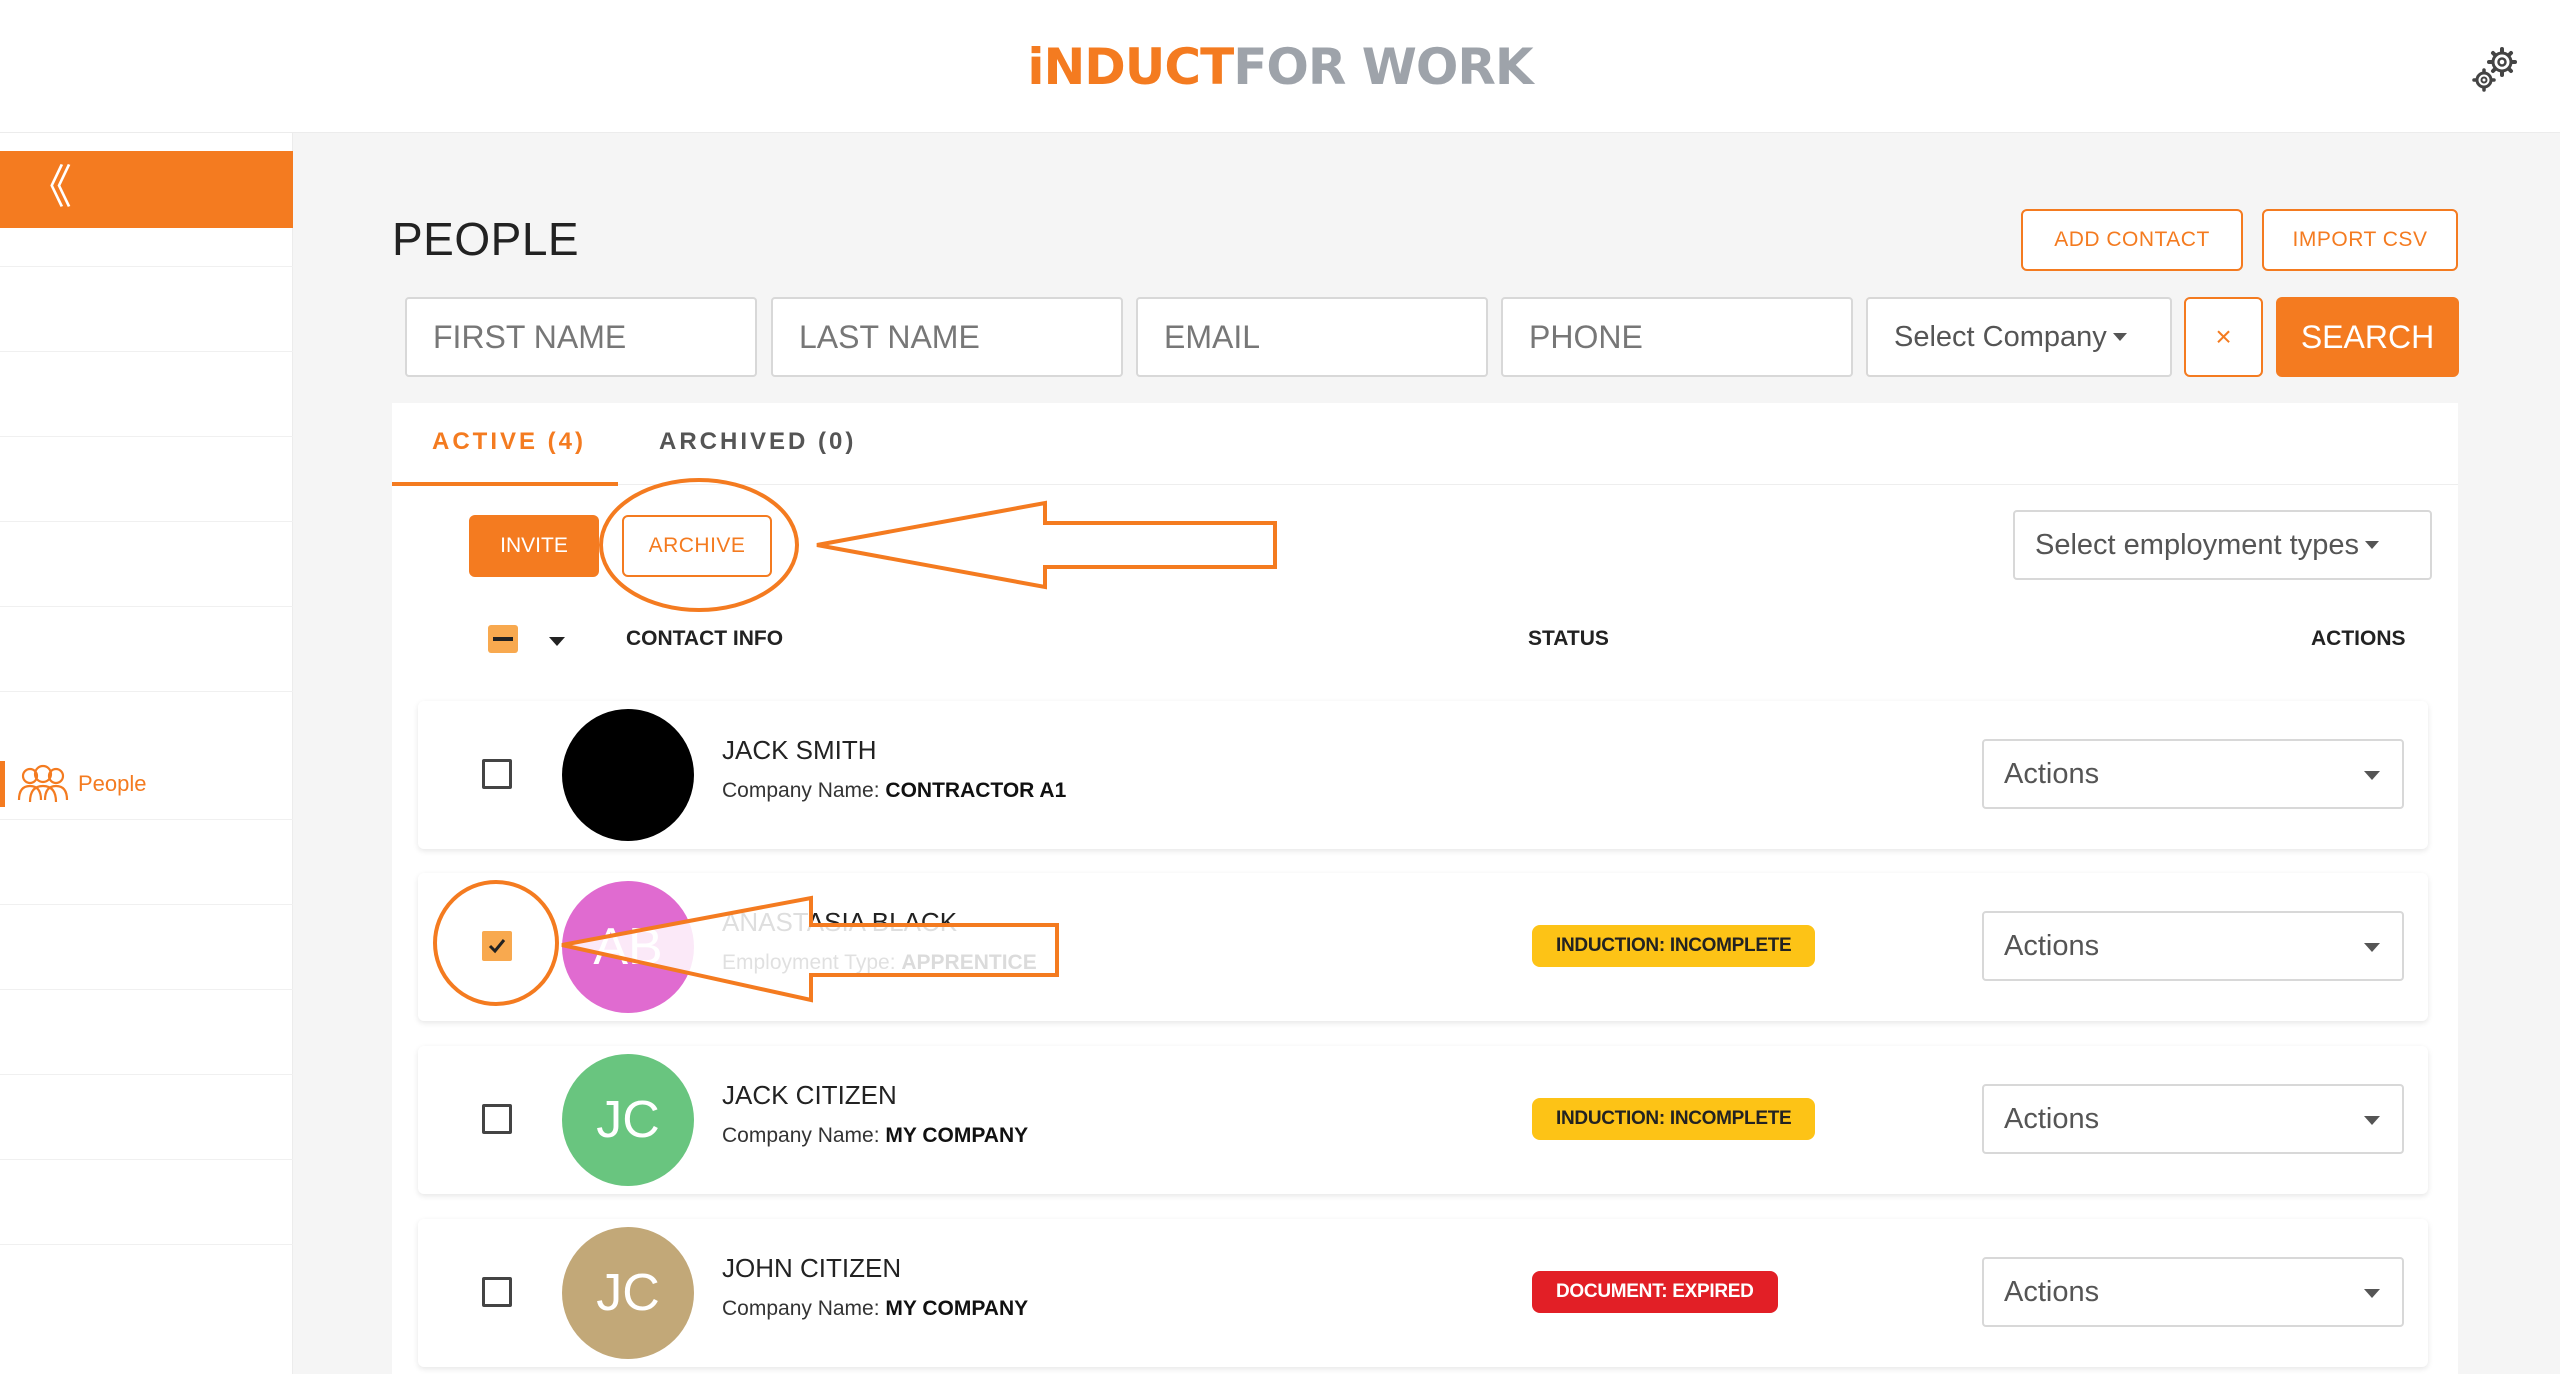 This screenshot has width=2560, height=1374. Describe the element at coordinates (2367, 337) in the screenshot. I see `search-button: SEARCH` at that location.